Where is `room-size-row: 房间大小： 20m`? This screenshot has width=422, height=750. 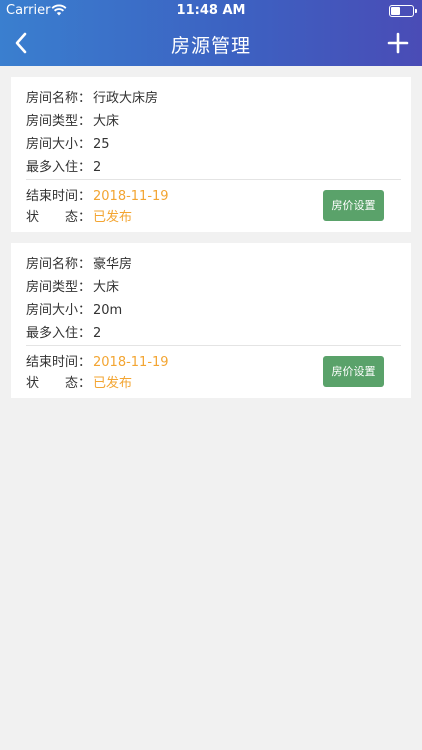
room-size-row: 房间大小： 20m is located at coordinates (74, 308).